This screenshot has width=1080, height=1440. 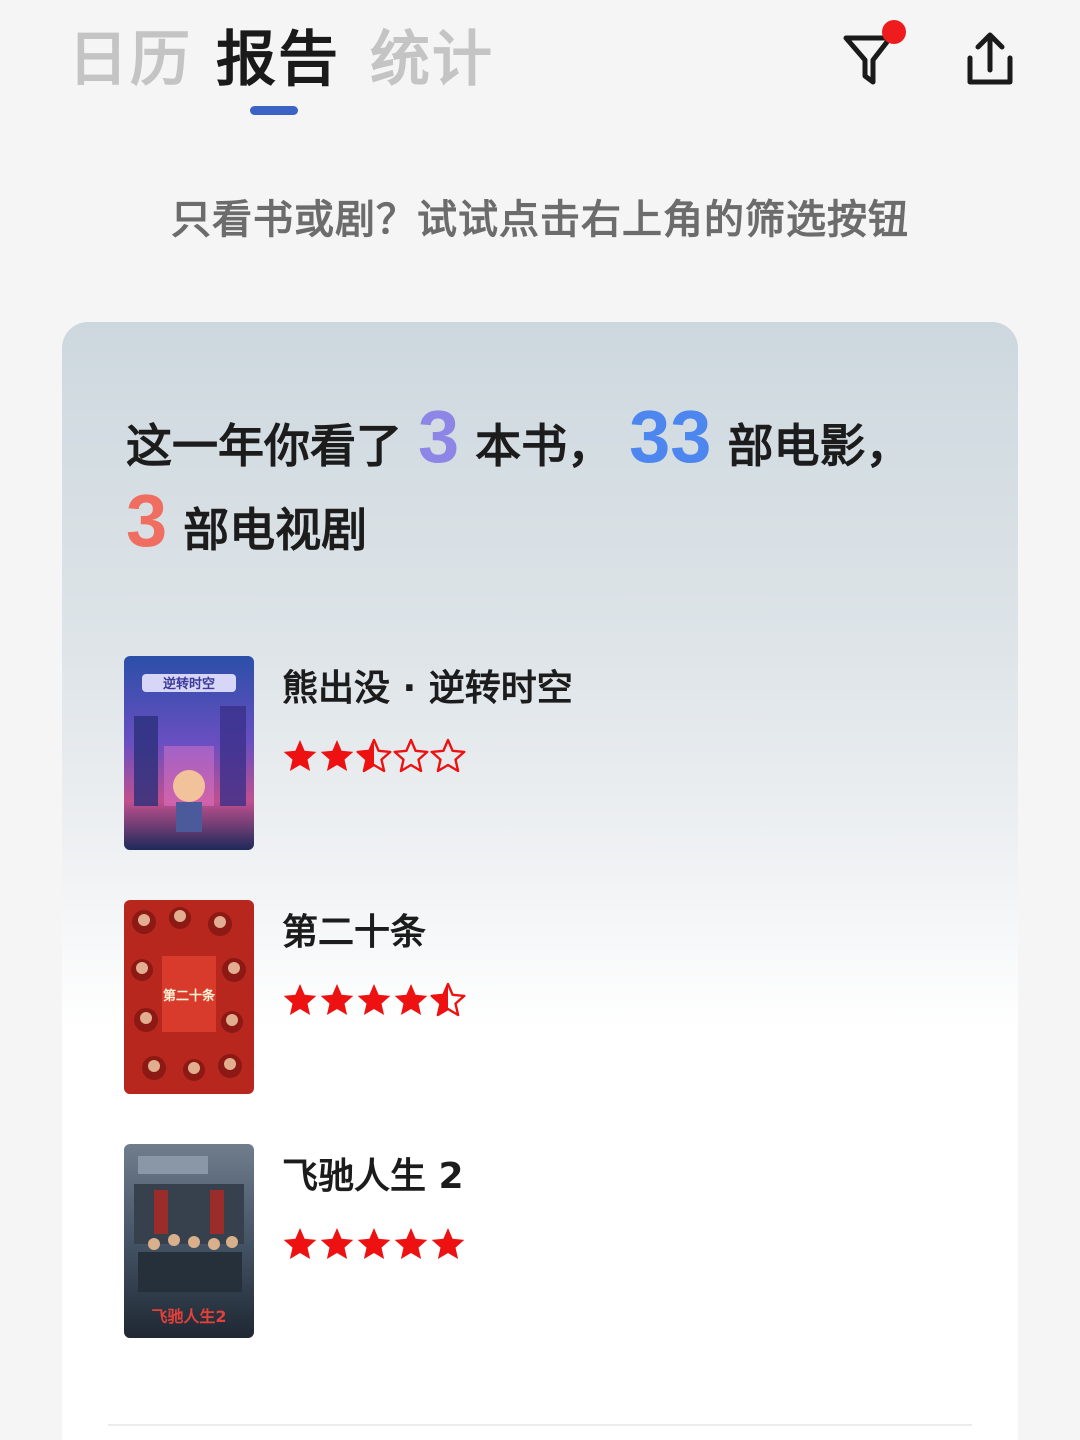 I want to click on list-item: 飞驰人生2 飞驰人生 2, so click(x=544, y=1241).